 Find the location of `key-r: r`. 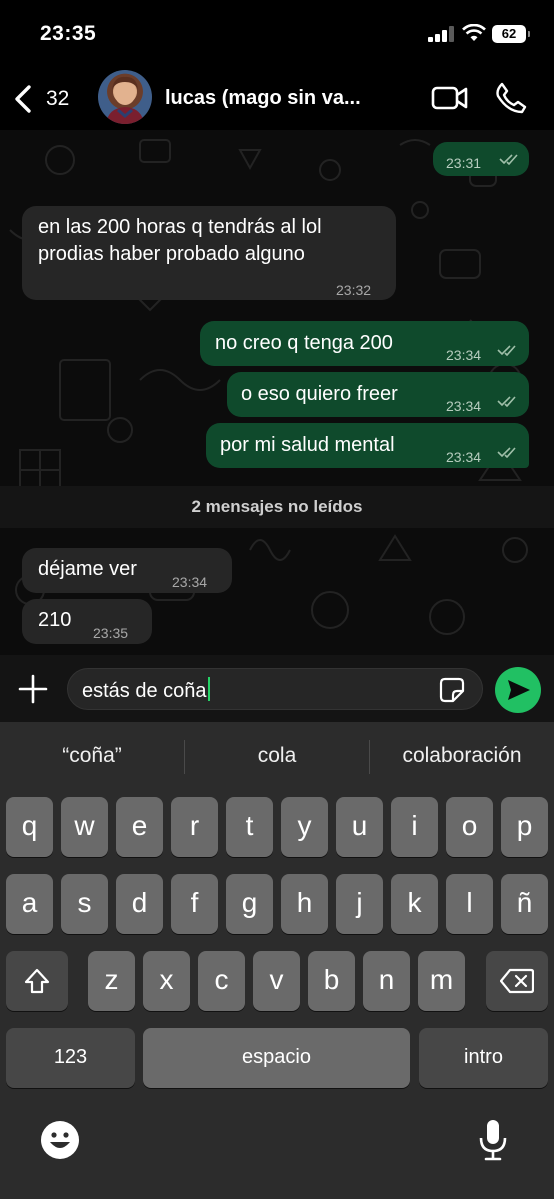

key-r: r is located at coordinates (194, 827).